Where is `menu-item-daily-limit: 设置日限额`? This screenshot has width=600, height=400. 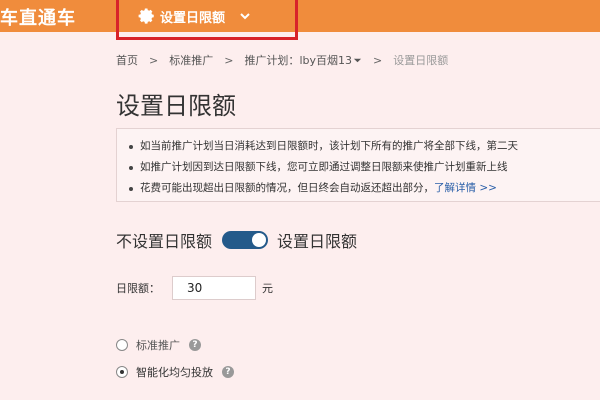 menu-item-daily-limit: 设置日限额 is located at coordinates (194, 16).